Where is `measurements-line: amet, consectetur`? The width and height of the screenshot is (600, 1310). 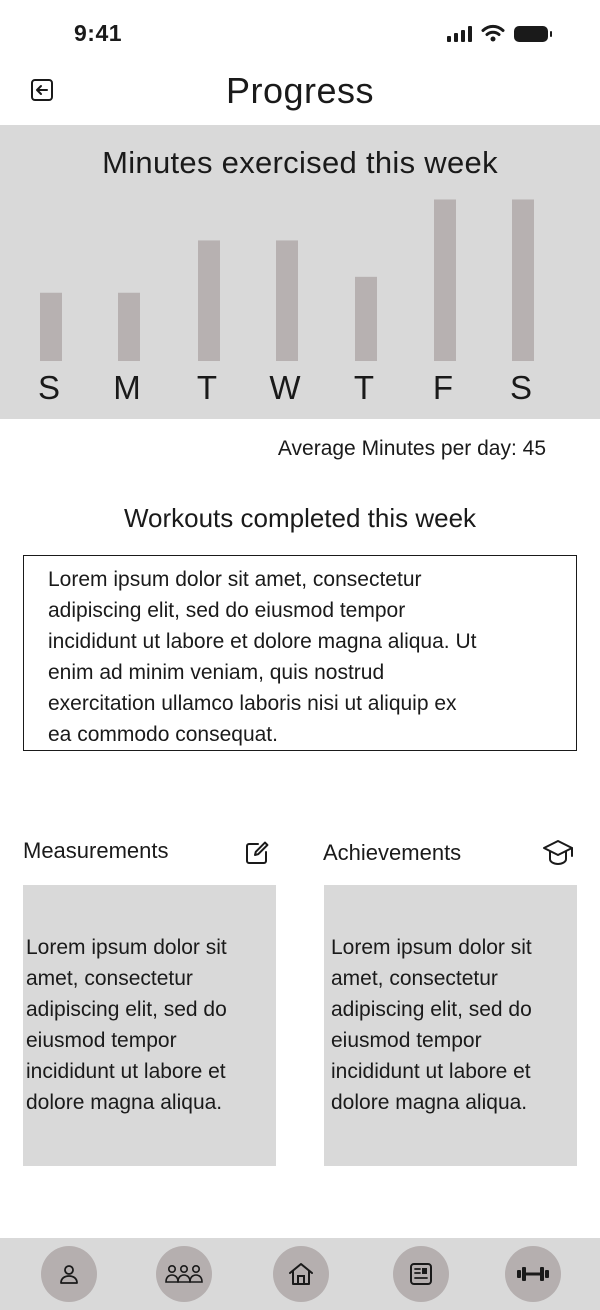
measurements-line: amet, consectetur is located at coordinates (109, 978).